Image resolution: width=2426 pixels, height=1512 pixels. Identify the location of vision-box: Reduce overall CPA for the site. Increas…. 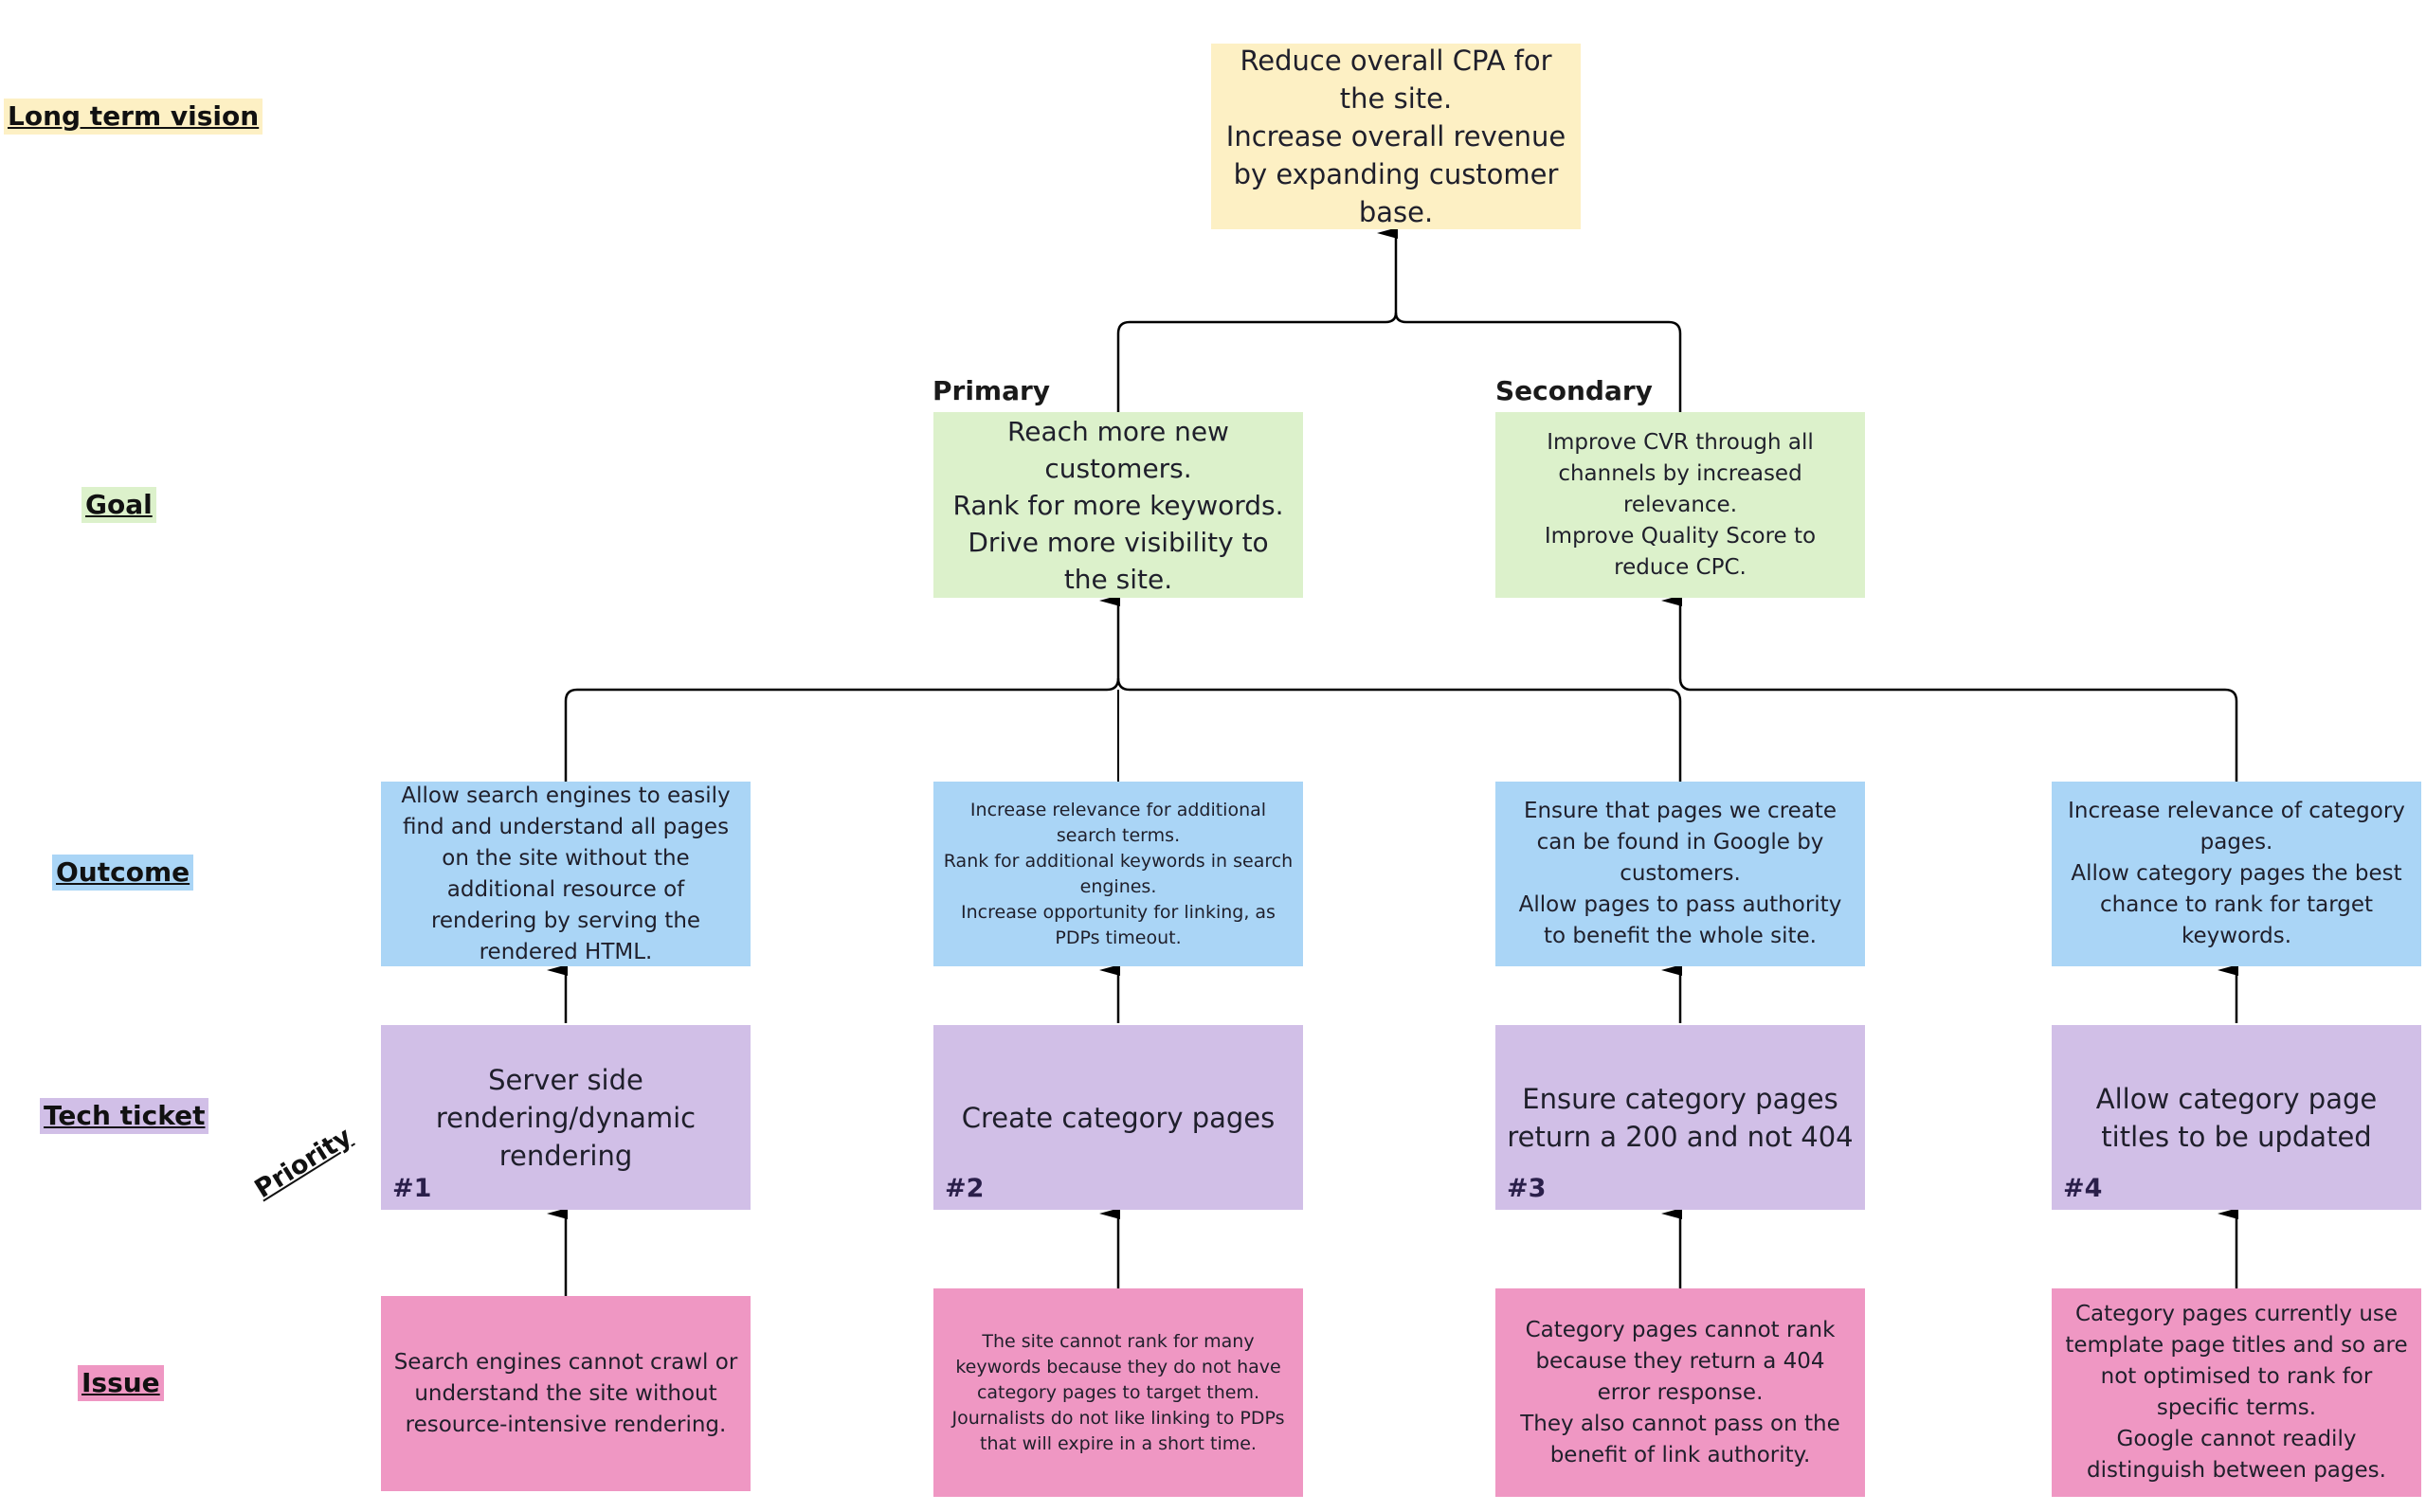
(1396, 136).